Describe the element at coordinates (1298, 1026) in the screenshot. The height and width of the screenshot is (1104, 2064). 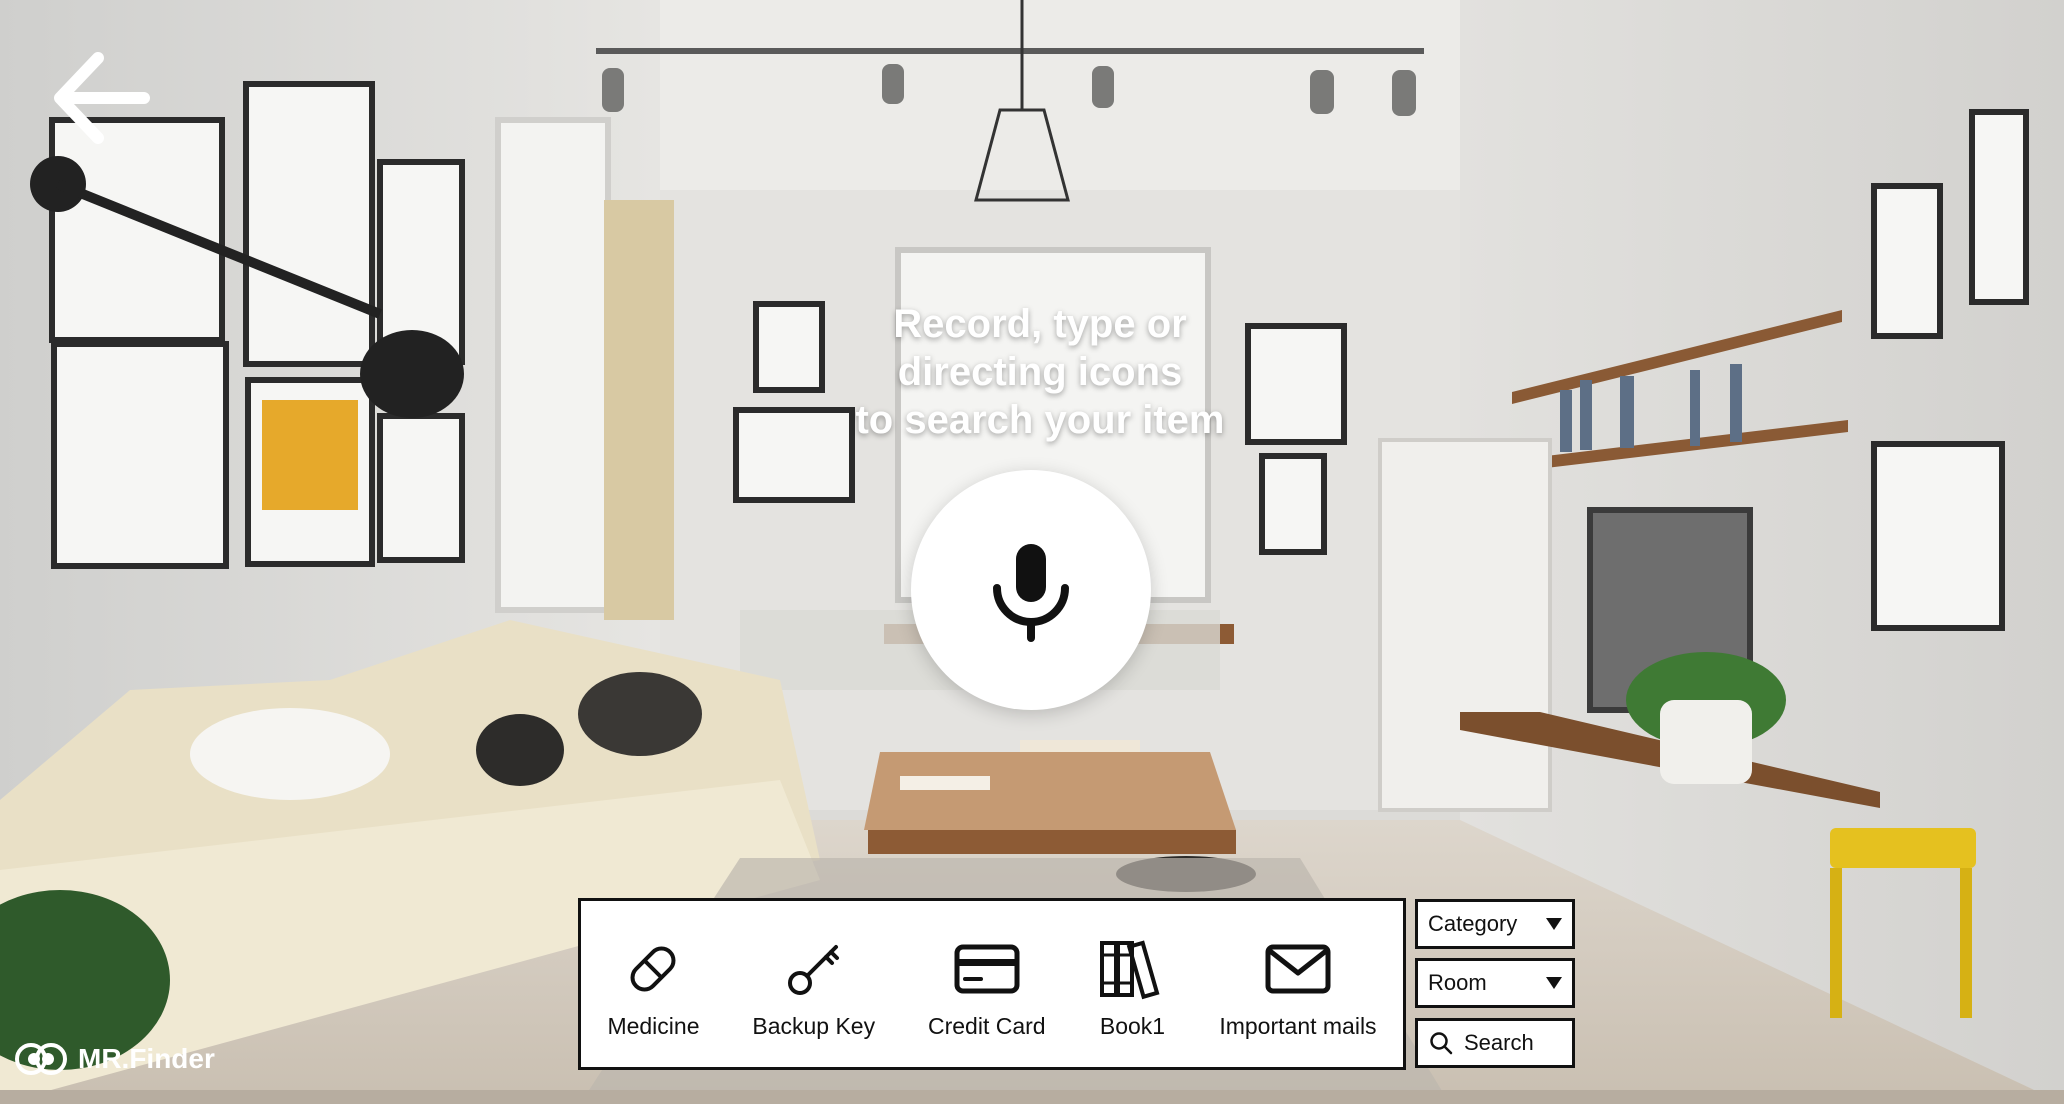
I see `quick-item-label: Important mails` at that location.